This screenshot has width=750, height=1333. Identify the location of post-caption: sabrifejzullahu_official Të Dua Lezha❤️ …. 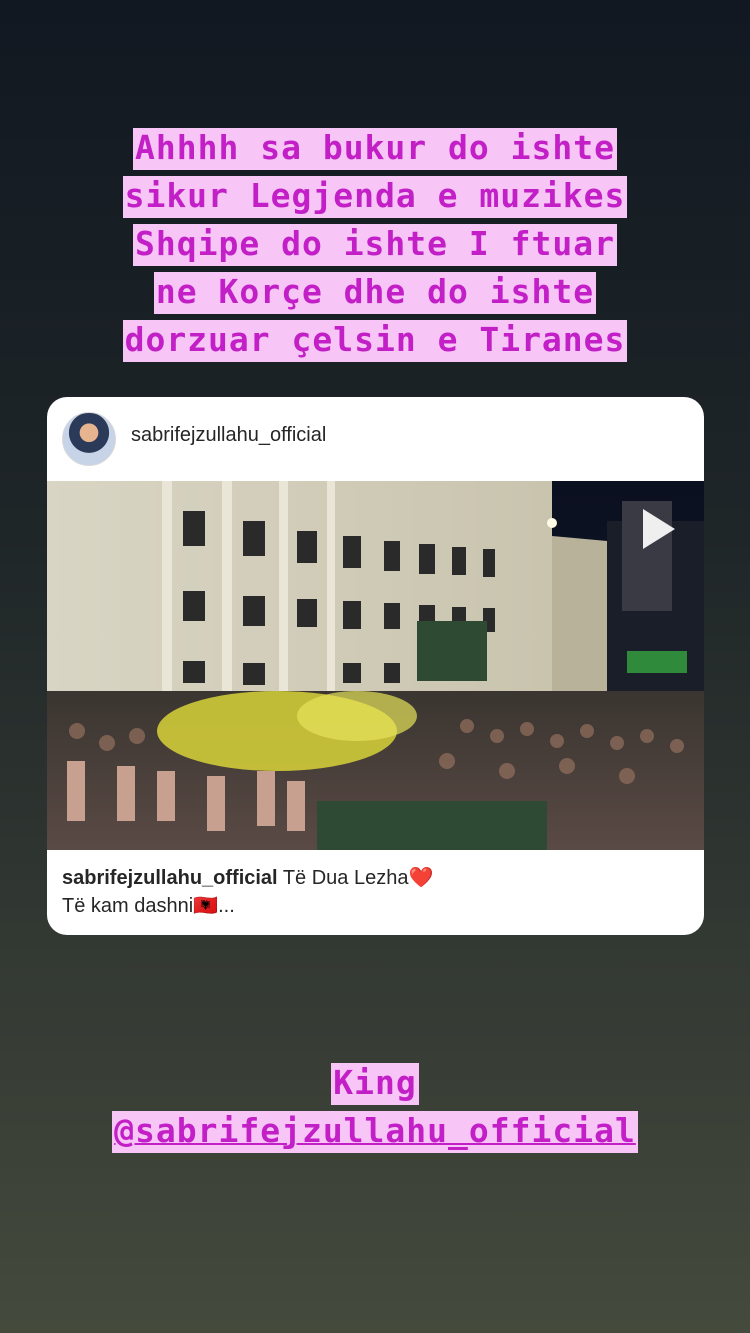
(377, 892).